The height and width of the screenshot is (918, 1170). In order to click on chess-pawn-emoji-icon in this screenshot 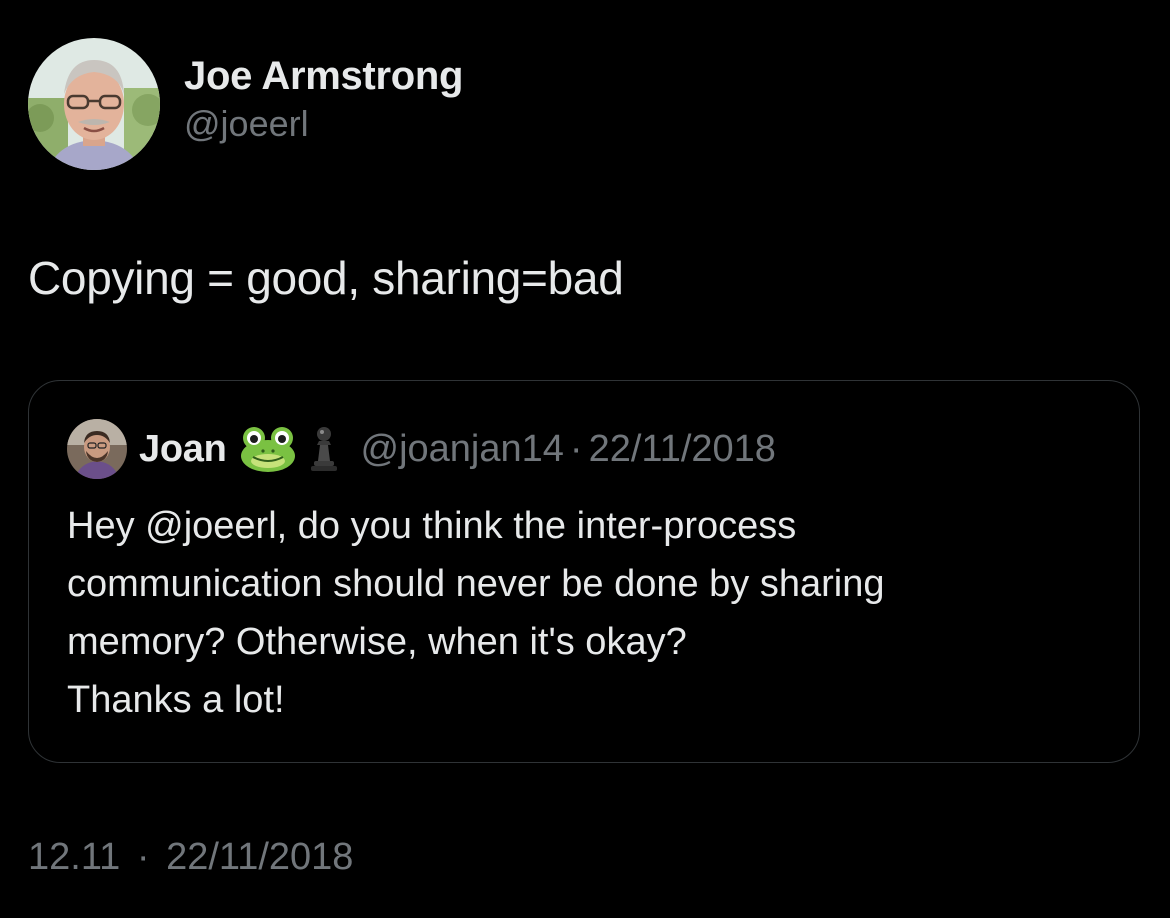, I will do `click(324, 449)`.